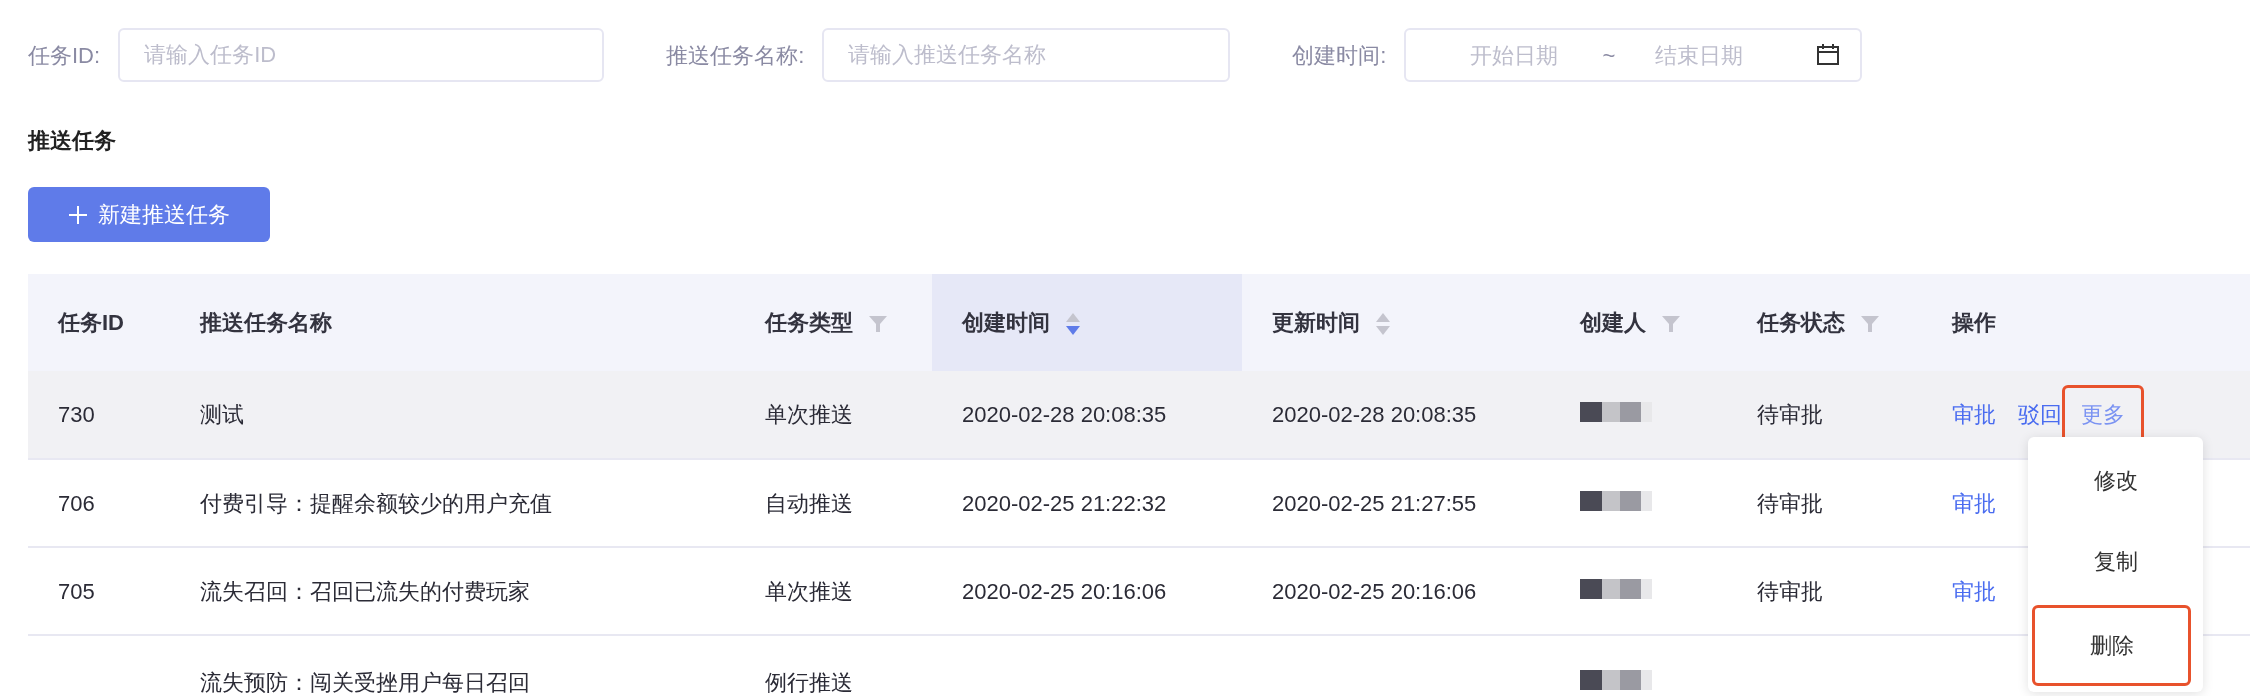  Describe the element at coordinates (735, 55) in the screenshot. I see `filter-label: 推送任务名称:` at that location.